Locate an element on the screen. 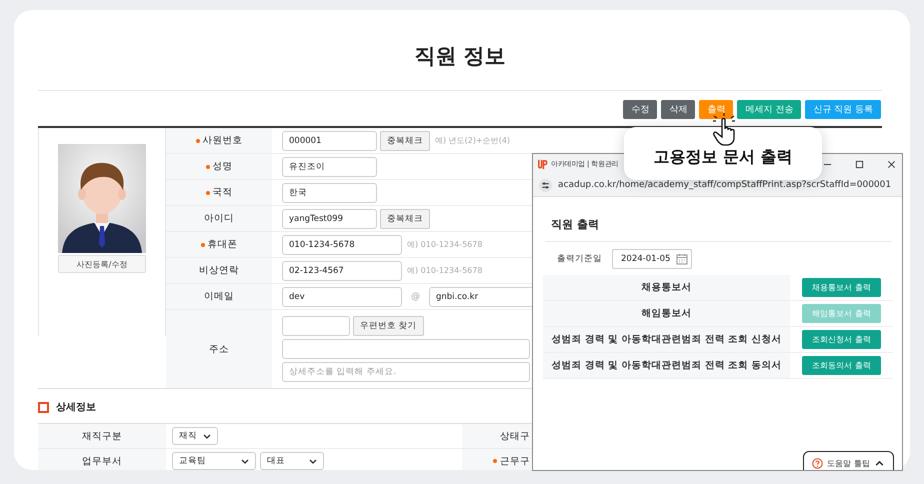  section-icon is located at coordinates (43, 407).